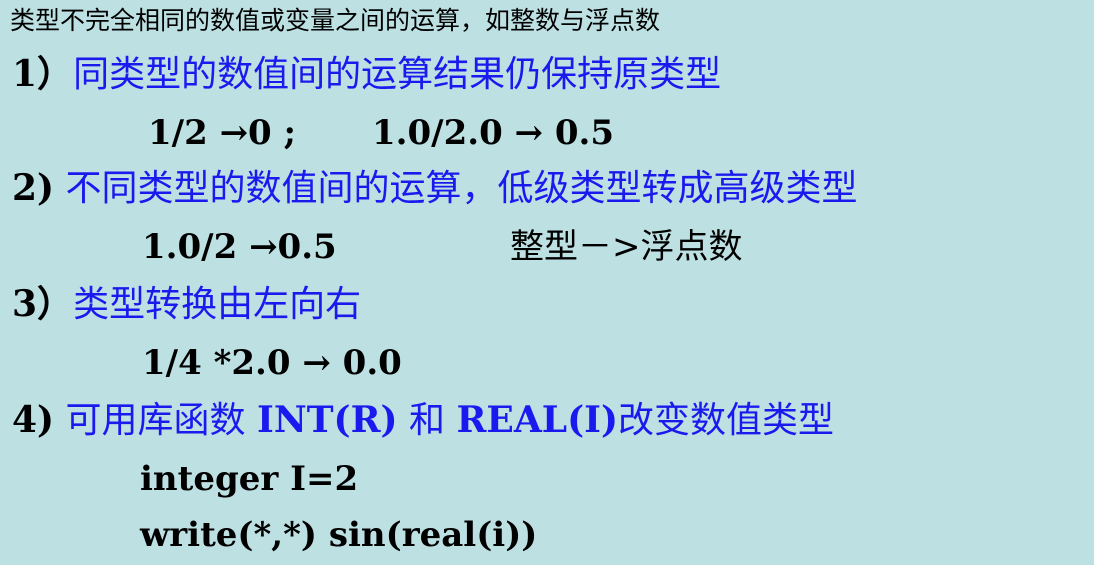 The image size is (1094, 565). Describe the element at coordinates (493, 133) in the screenshot. I see `rule-1-example-b: 1.0/2.0 → 0.5` at that location.